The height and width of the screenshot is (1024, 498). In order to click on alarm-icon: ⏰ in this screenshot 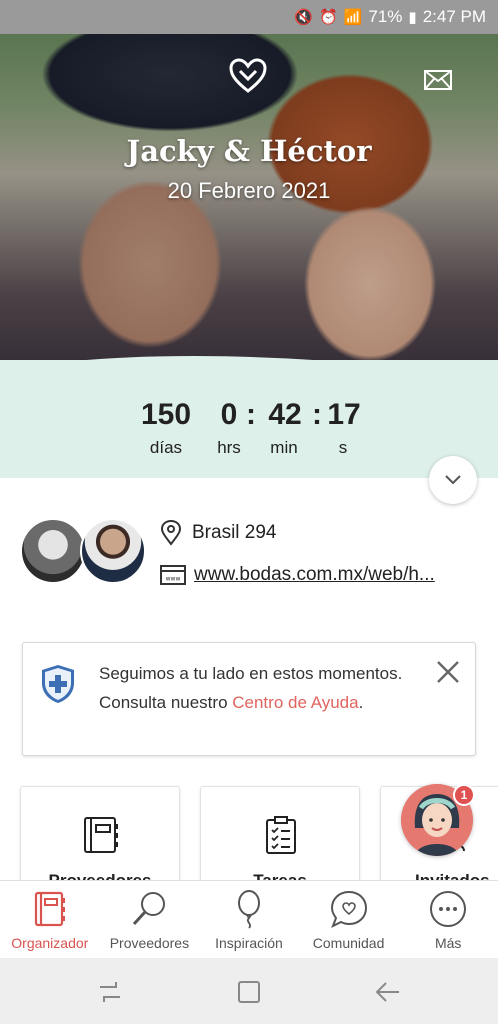, I will do `click(328, 17)`.